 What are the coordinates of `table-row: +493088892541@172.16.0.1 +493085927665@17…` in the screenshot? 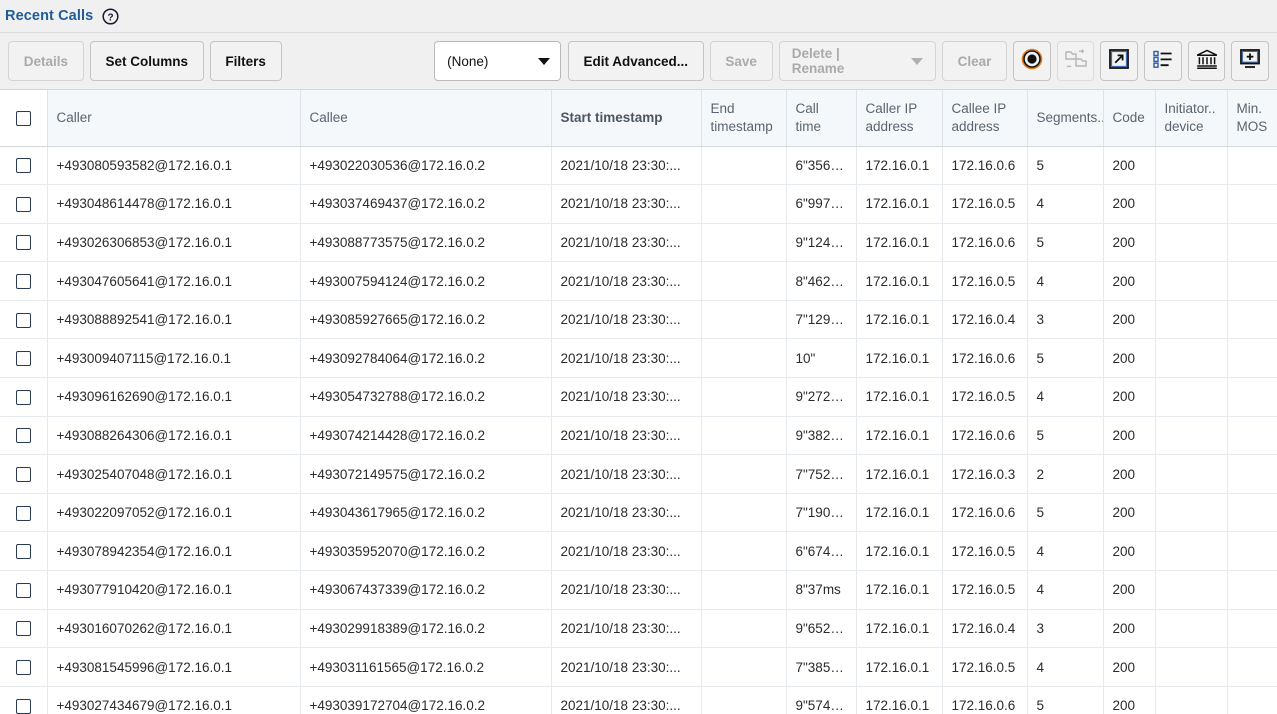 It's located at (638, 320).